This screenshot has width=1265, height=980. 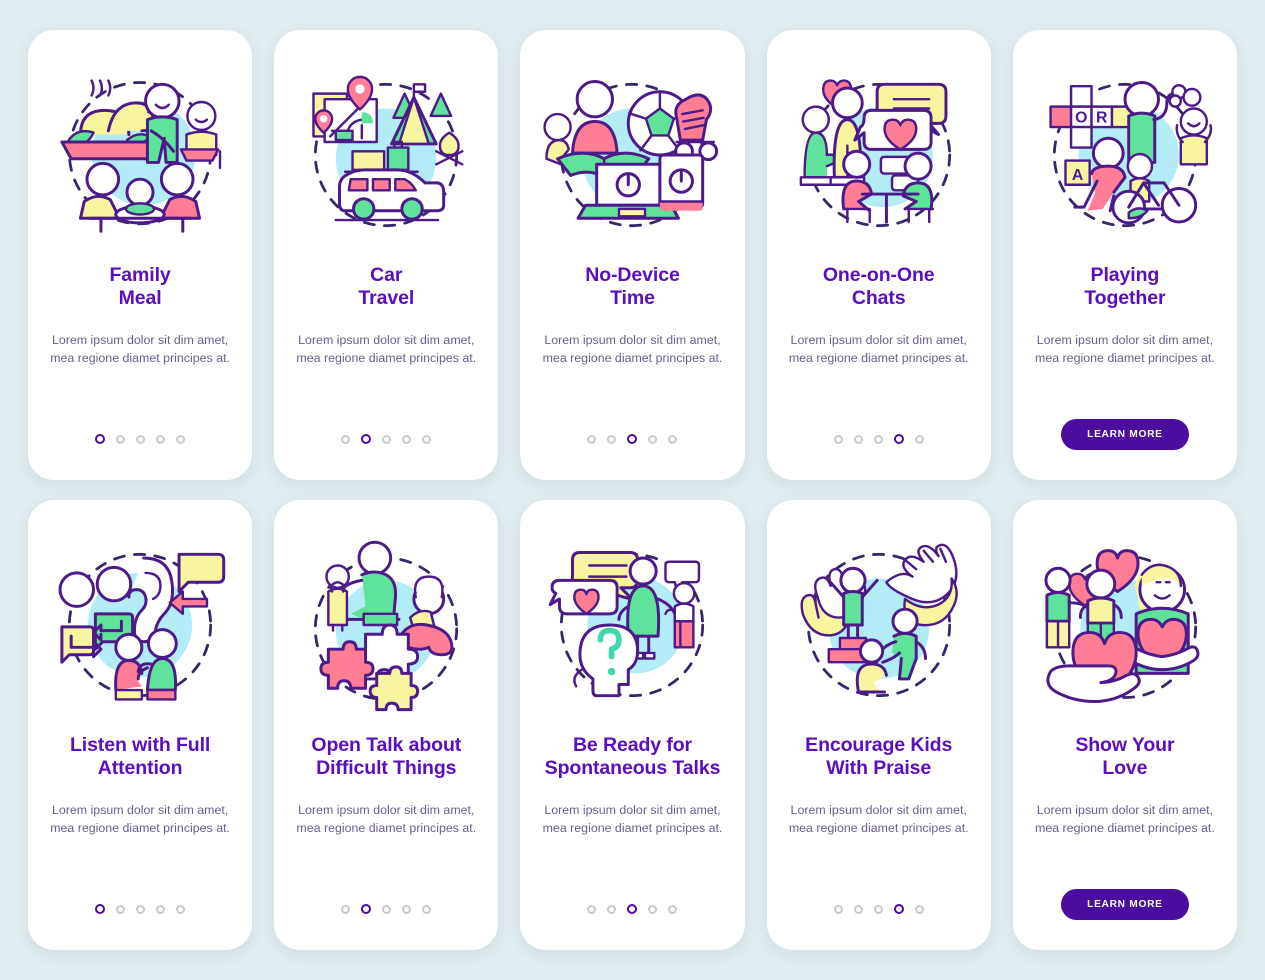 I want to click on card-title: Encourage Kids With Praise, so click(x=879, y=756).